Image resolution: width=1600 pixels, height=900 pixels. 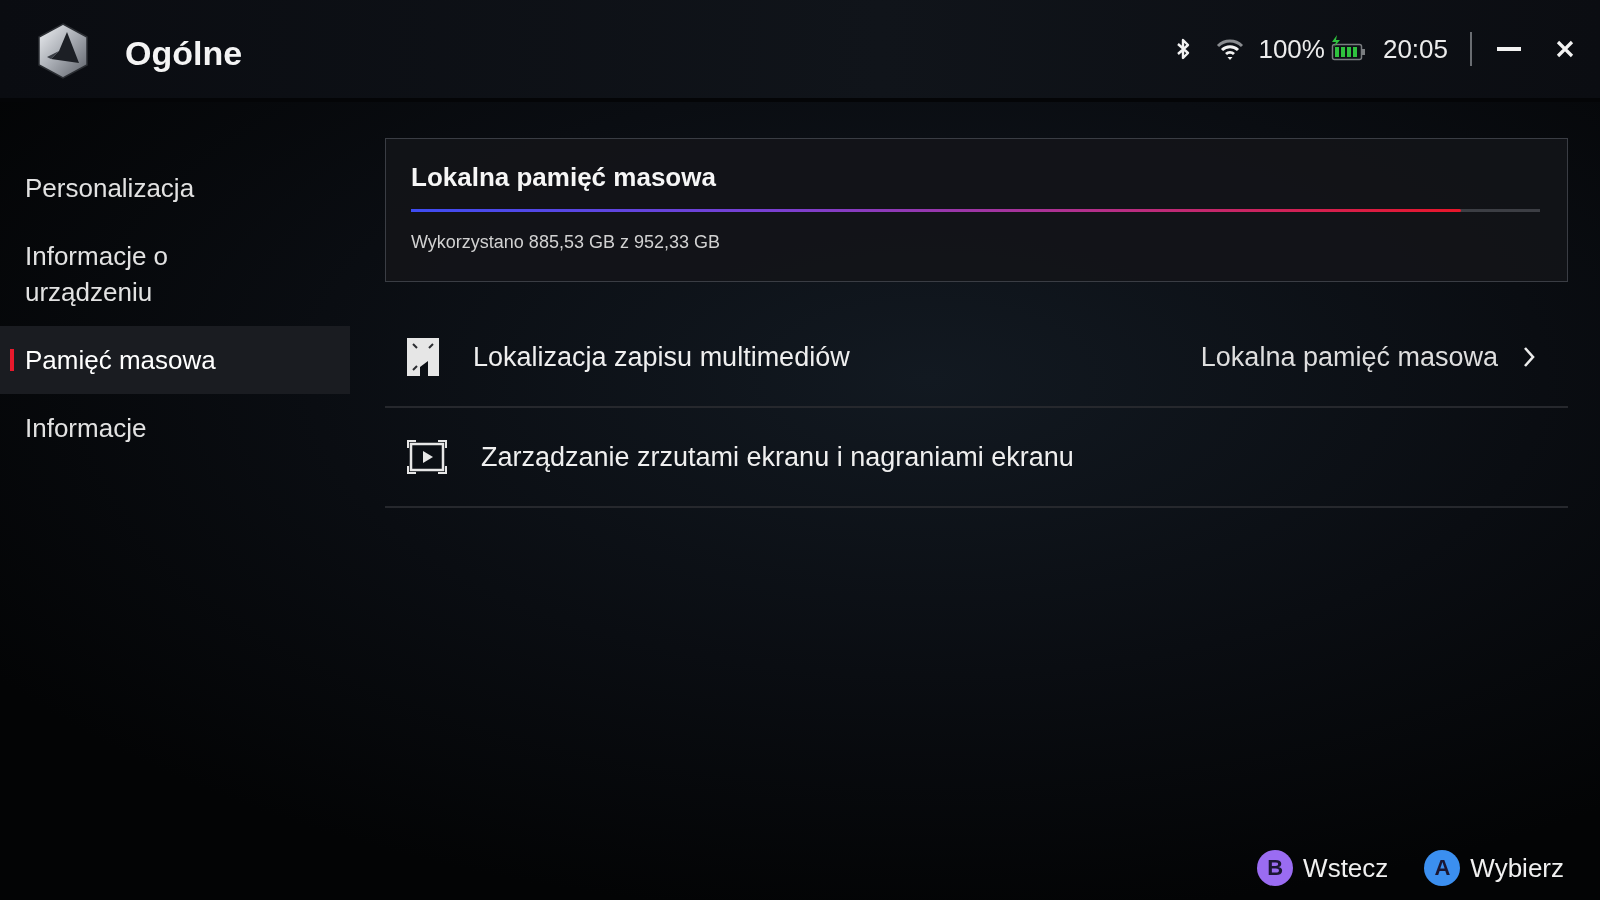 What do you see at coordinates (1415, 49) in the screenshot?
I see `clock-time: 20:05` at bounding box center [1415, 49].